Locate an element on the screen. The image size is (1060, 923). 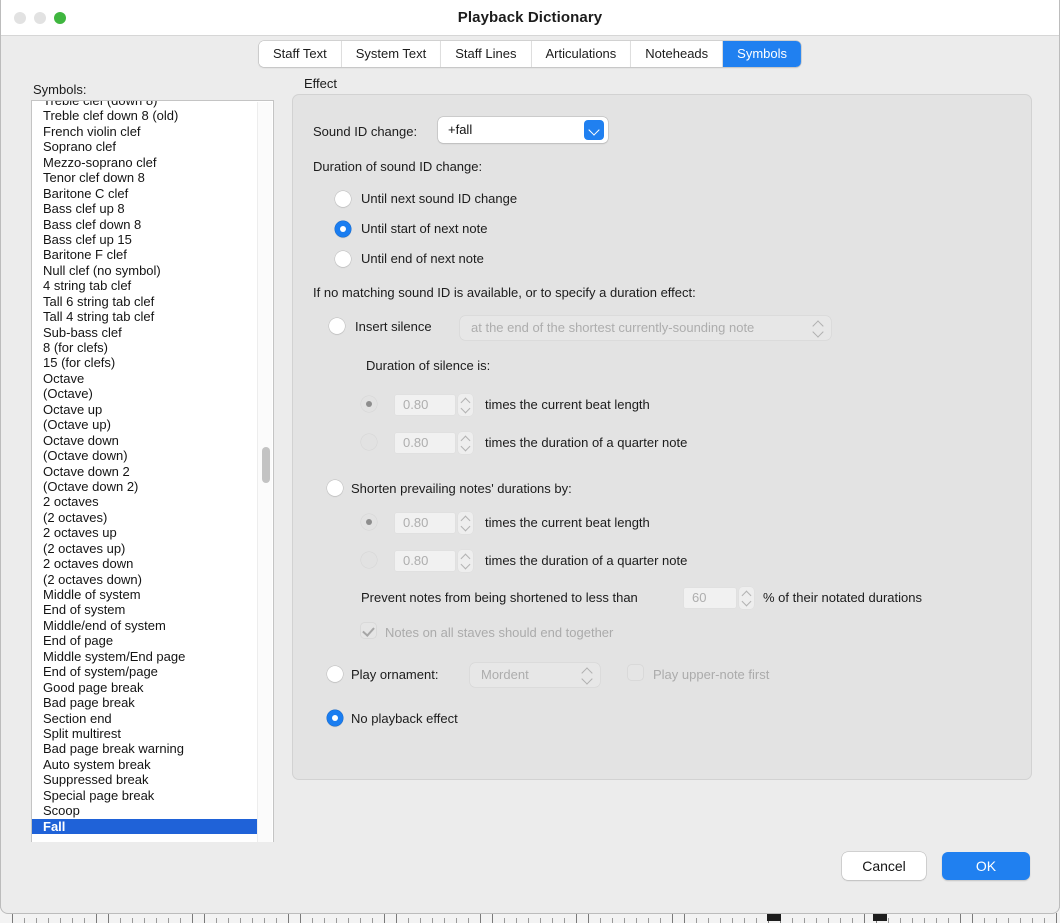
tab-noteheads: Noteheads is located at coordinates (677, 54).